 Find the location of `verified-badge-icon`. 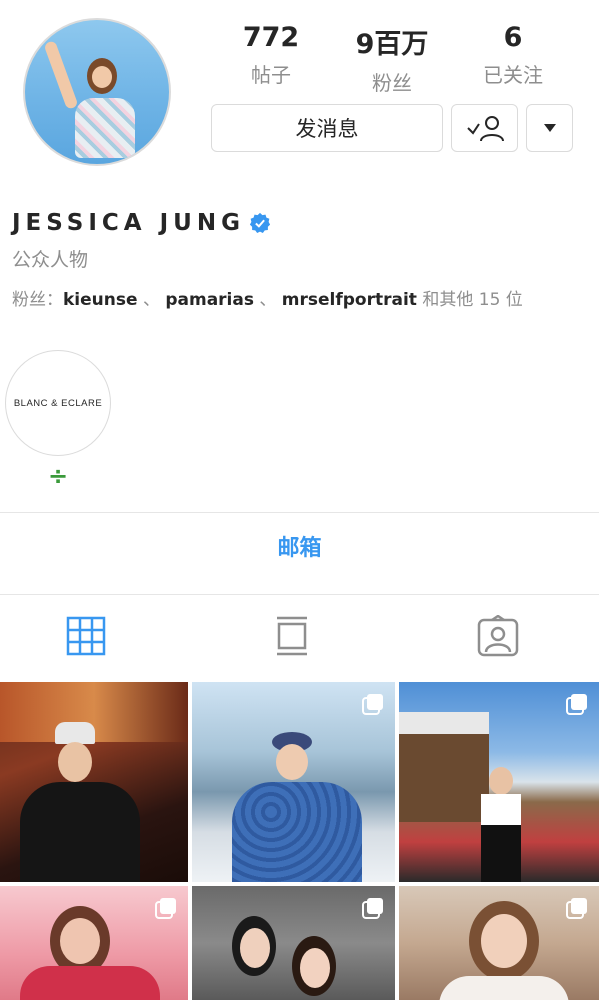

verified-badge-icon is located at coordinates (260, 222).